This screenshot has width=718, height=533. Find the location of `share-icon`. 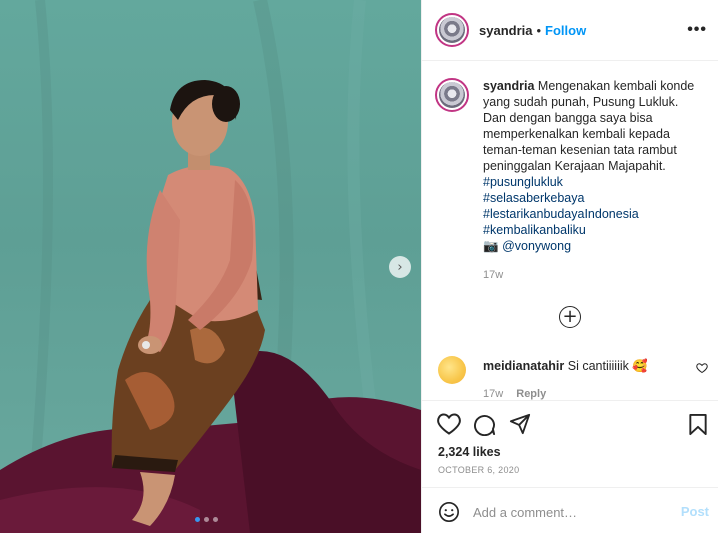

share-icon is located at coordinates (520, 424).